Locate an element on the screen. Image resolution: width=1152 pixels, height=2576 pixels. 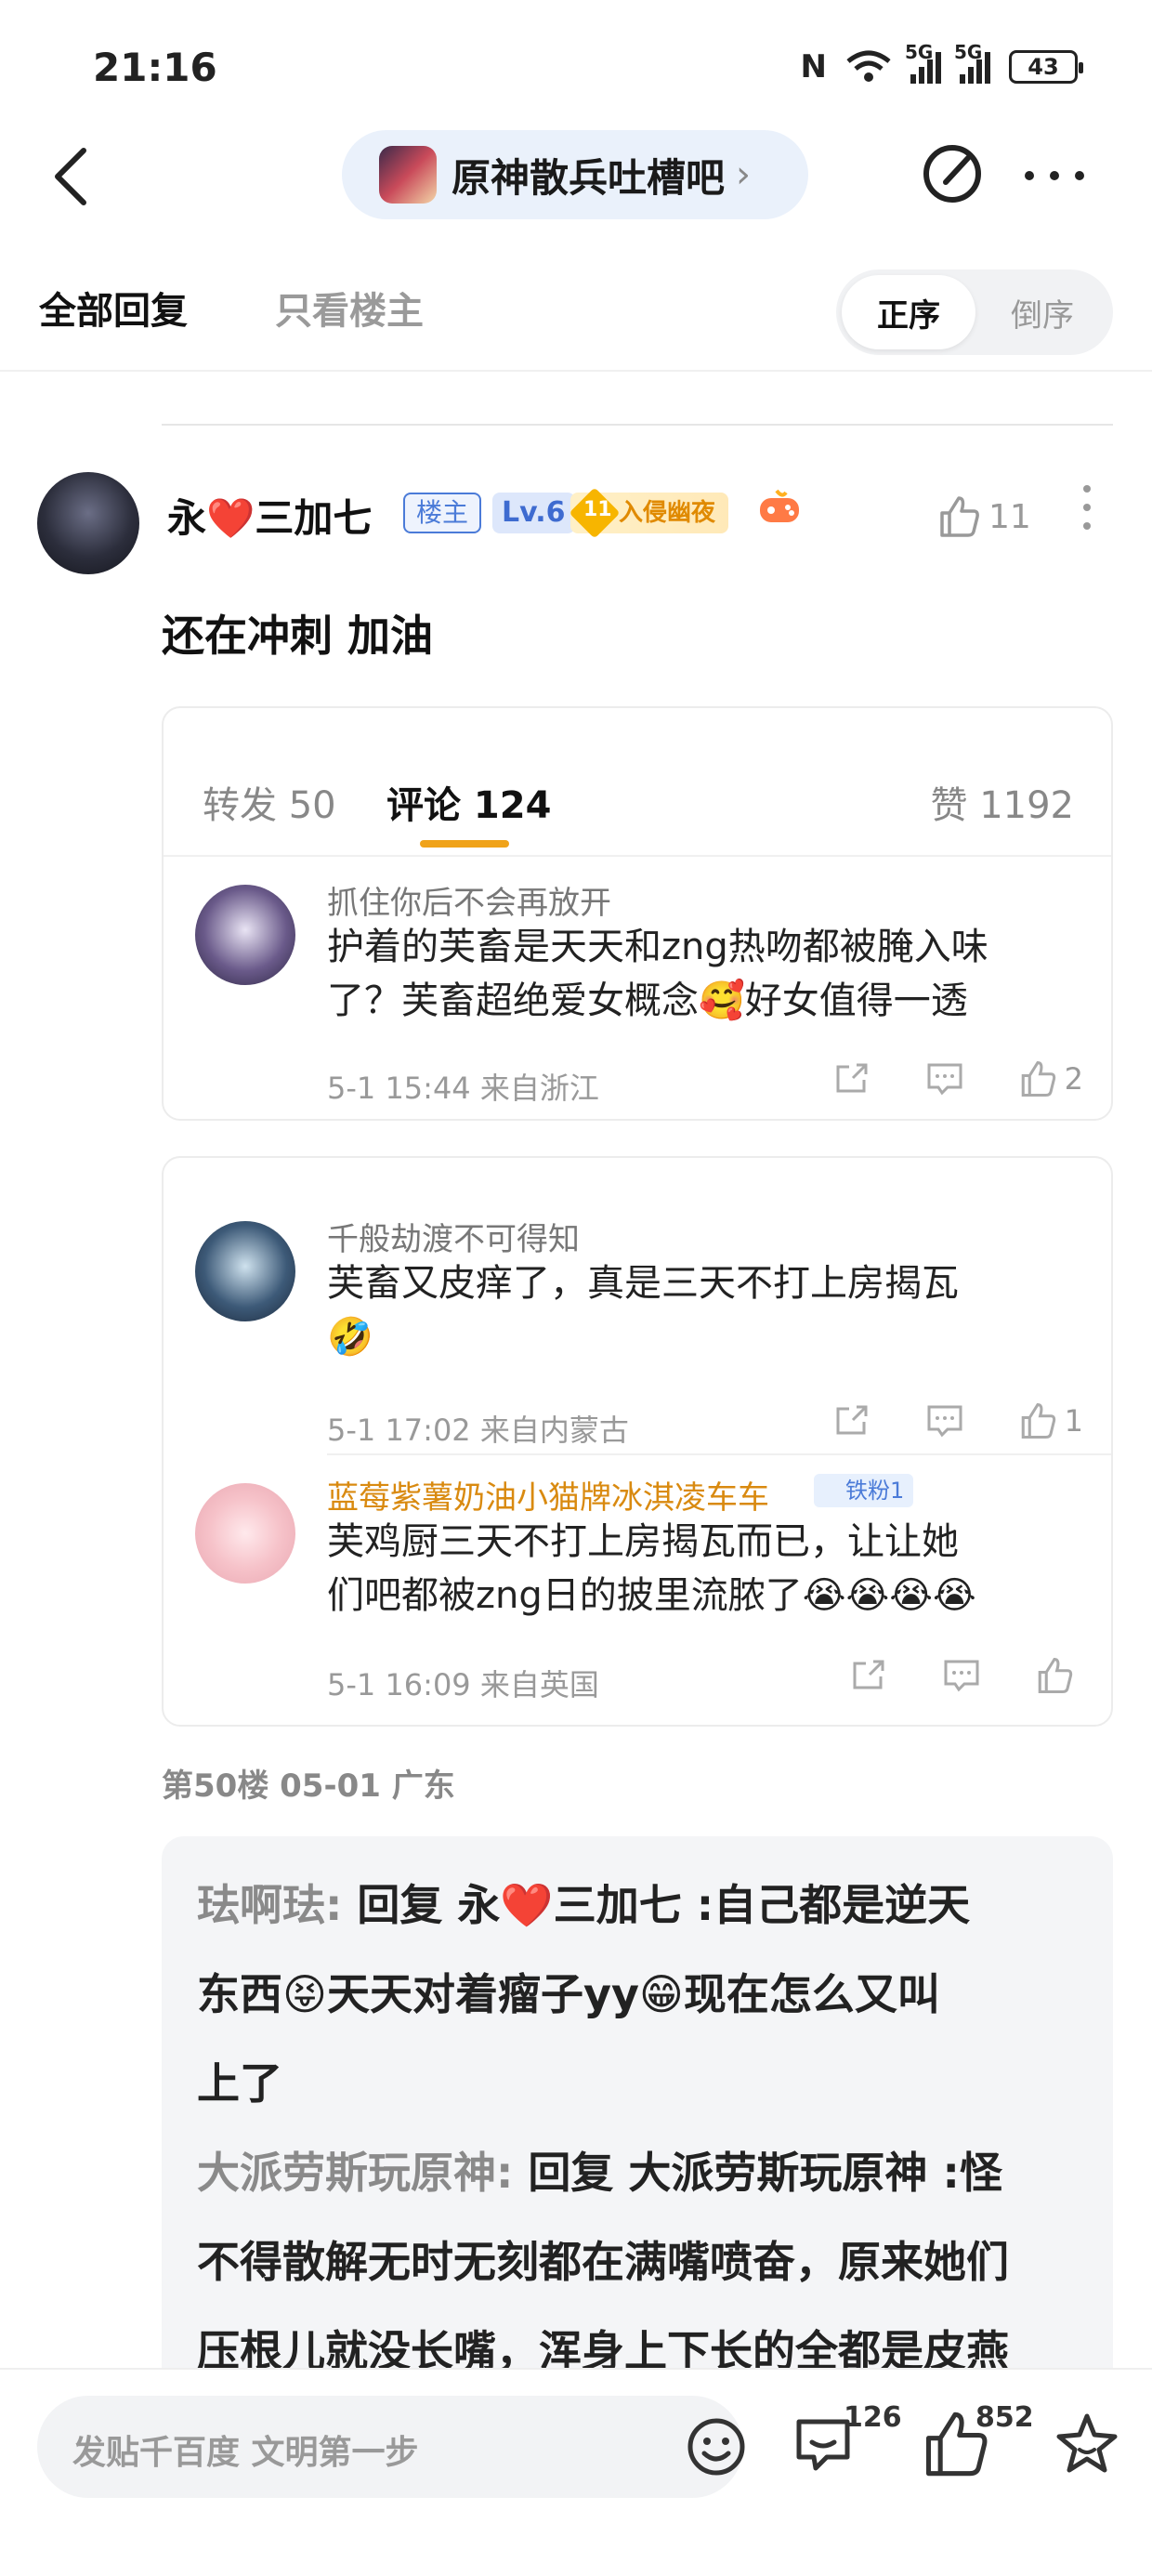
post-like-button: 11 is located at coordinates (983, 516).